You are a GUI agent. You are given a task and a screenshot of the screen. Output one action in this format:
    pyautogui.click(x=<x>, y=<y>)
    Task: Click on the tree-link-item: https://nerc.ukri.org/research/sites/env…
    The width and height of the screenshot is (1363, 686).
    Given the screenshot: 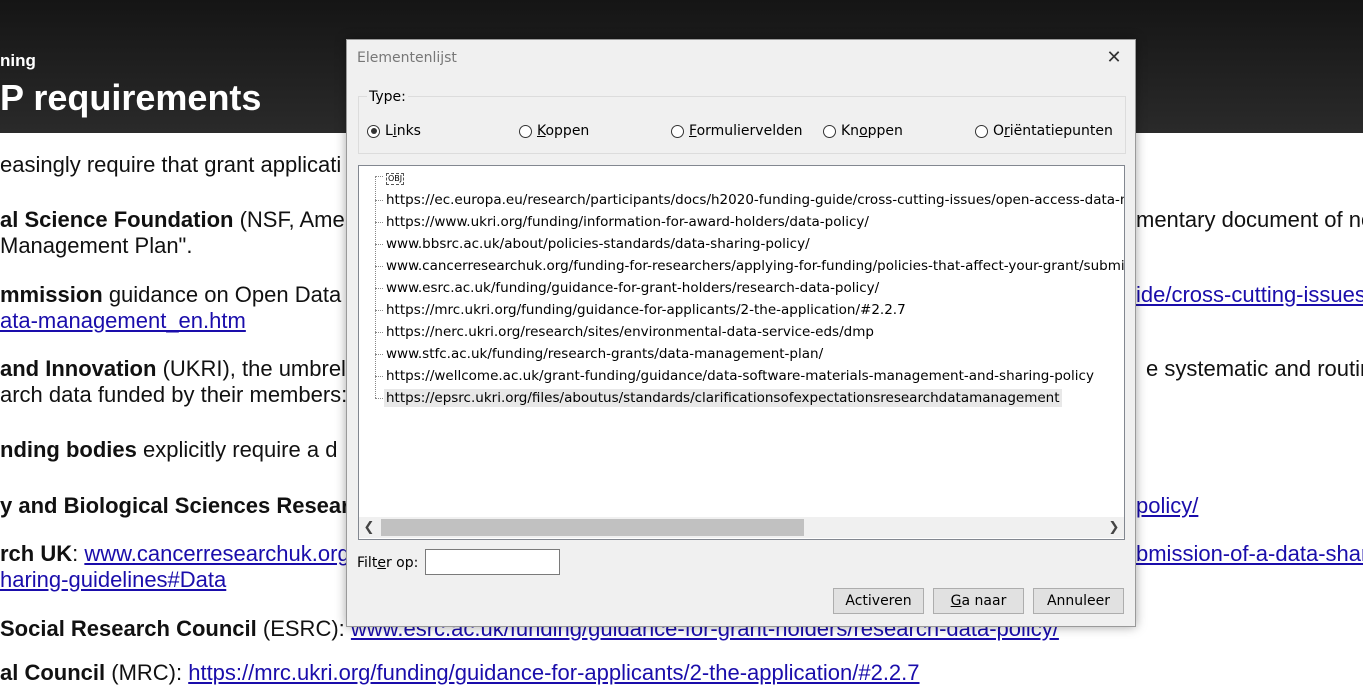 What is the action you would take?
    pyautogui.click(x=630, y=332)
    